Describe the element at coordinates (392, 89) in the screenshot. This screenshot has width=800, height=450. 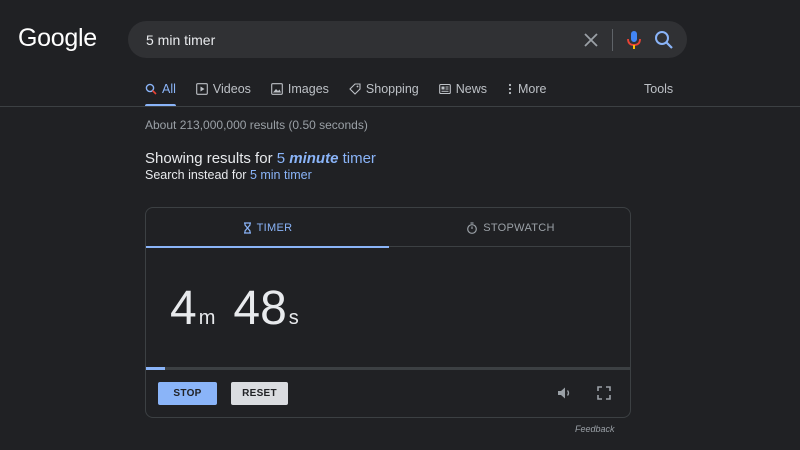
I see `tab-label: Shopping` at that location.